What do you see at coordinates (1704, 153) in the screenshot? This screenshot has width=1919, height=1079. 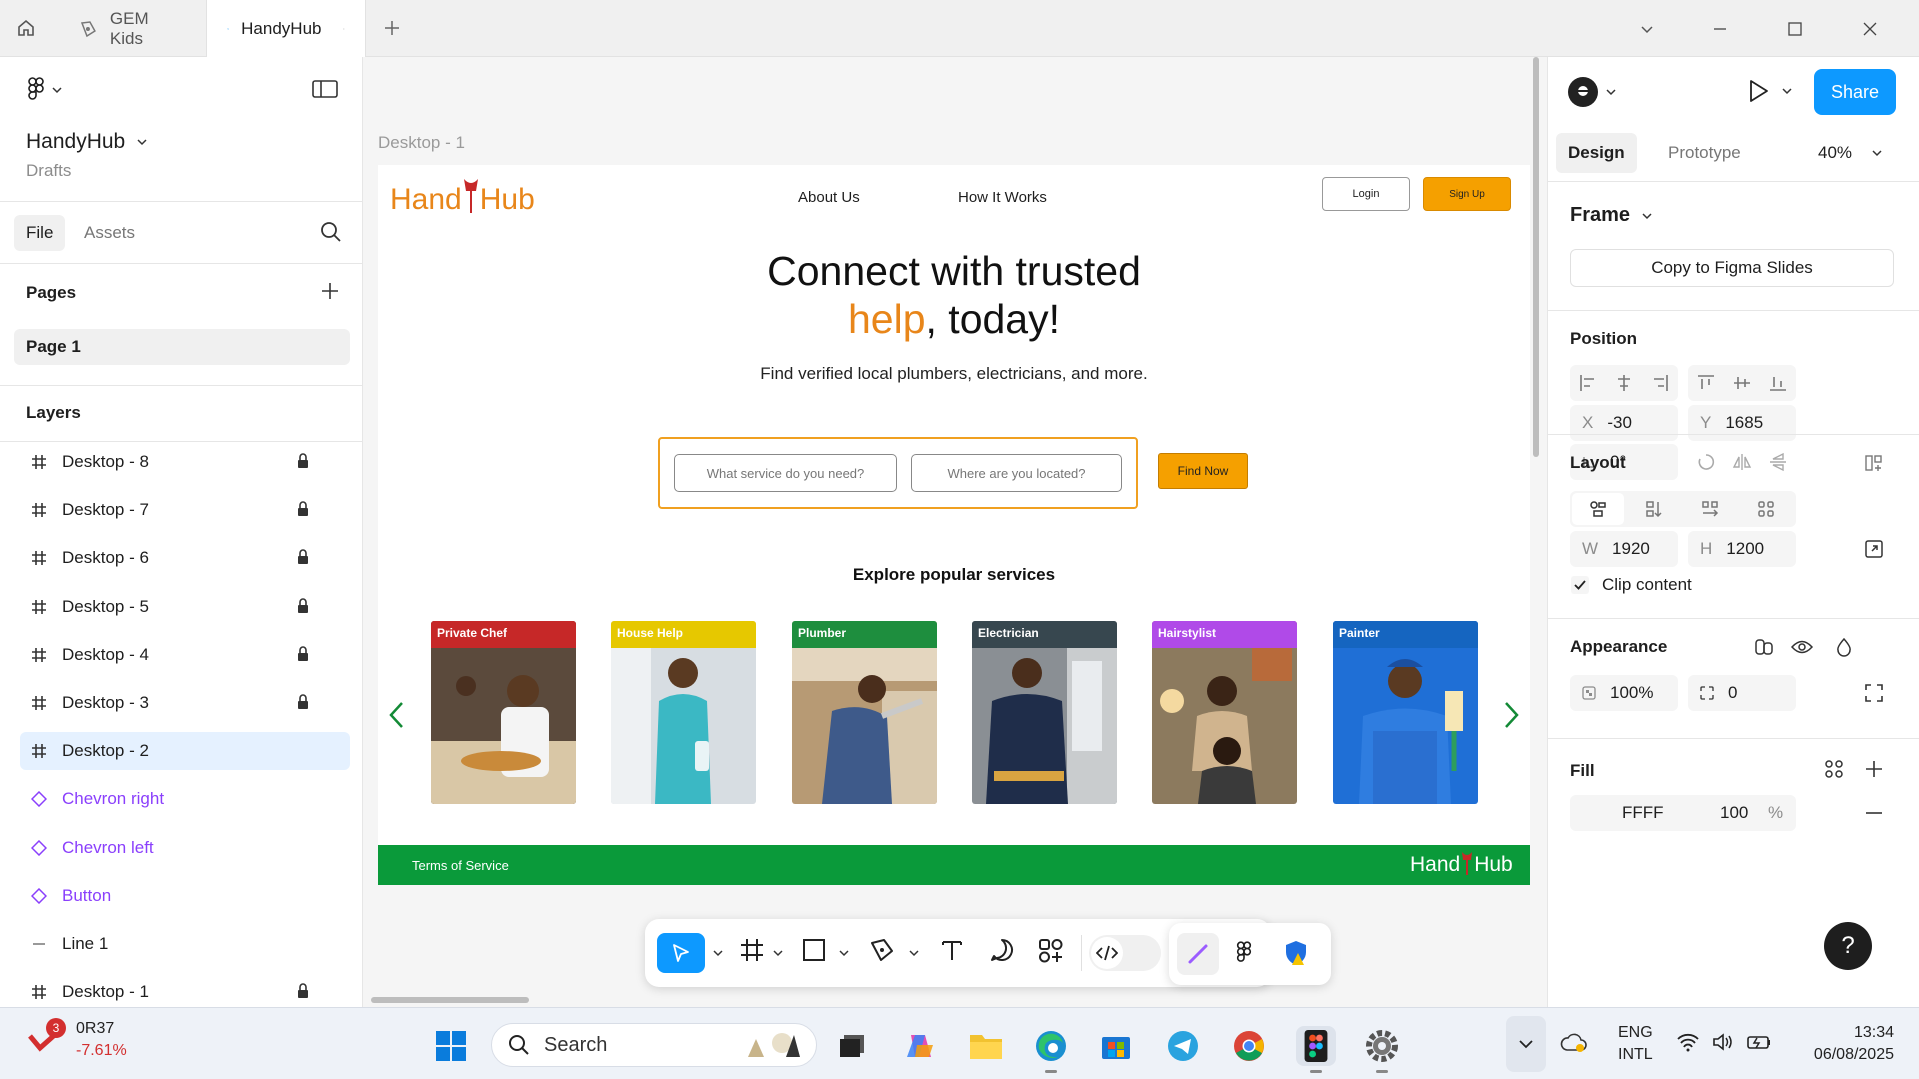 I see `tab-prototype: Prototype` at bounding box center [1704, 153].